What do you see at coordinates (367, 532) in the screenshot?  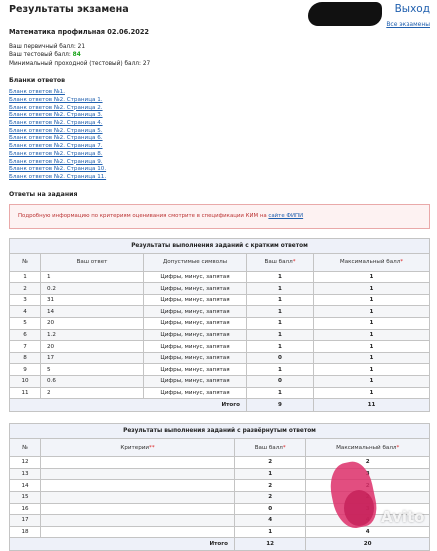 I see `task-max: 4` at bounding box center [367, 532].